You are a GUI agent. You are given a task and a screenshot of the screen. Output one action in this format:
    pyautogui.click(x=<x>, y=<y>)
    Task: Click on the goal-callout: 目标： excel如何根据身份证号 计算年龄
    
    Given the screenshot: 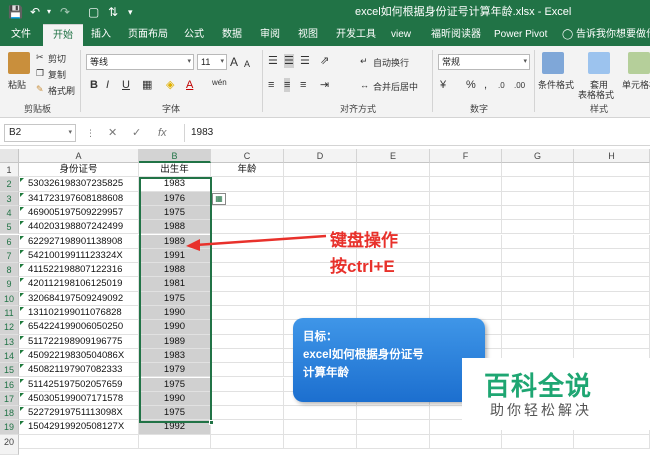 What is the action you would take?
    pyautogui.click(x=389, y=360)
    